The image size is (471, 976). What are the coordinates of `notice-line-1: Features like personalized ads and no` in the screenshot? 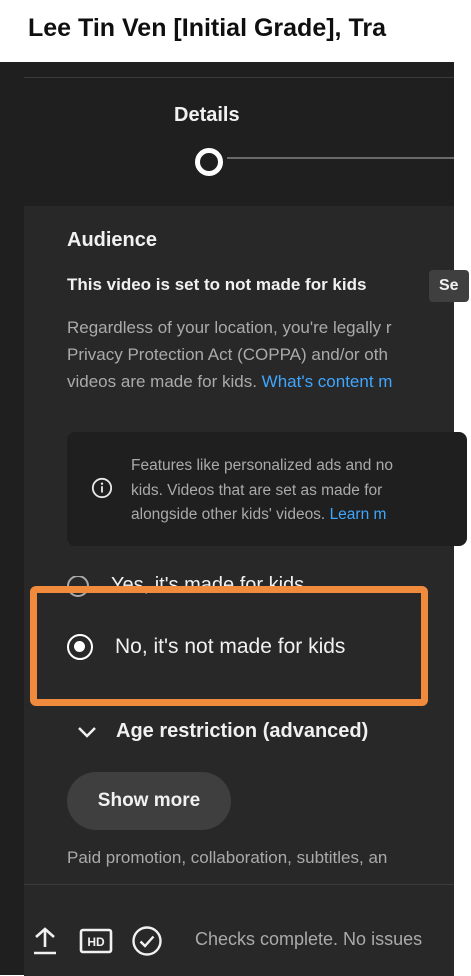 It's located at (262, 465).